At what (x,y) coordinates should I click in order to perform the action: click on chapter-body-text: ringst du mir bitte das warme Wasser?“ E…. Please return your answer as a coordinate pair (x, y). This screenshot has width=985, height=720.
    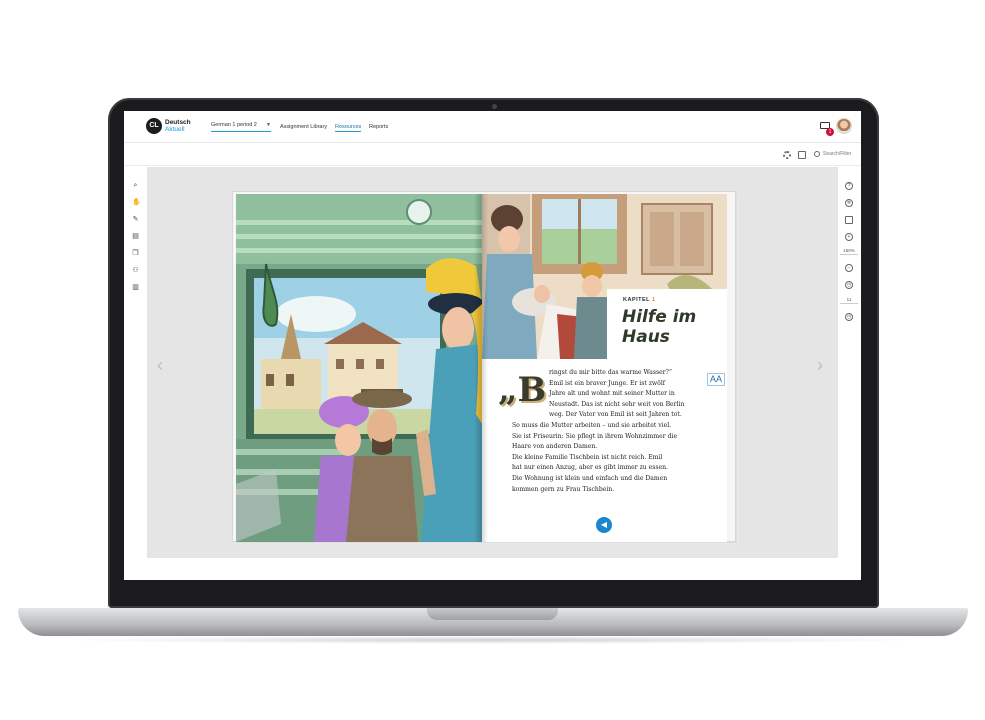
    Looking at the image, I should click on (610, 431).